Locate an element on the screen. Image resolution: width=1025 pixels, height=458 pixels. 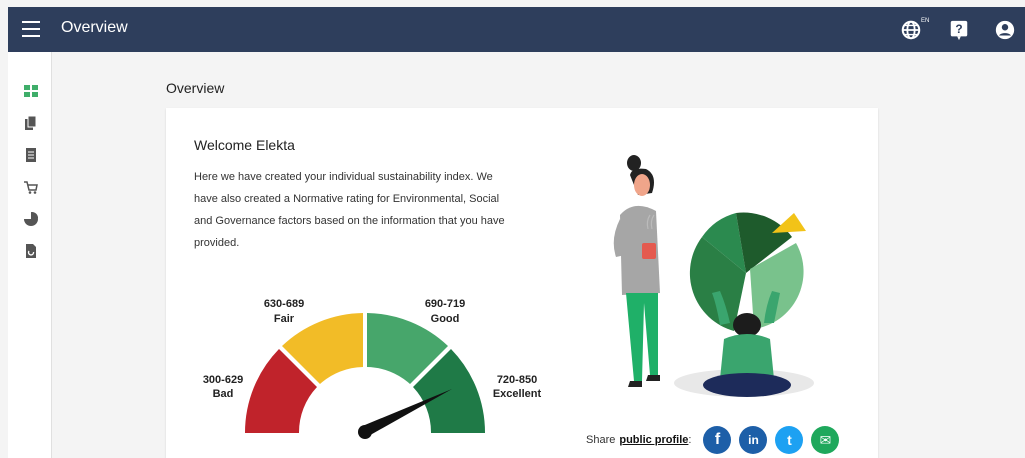
gauge-label-fair: Fair is located at coordinates (284, 319).